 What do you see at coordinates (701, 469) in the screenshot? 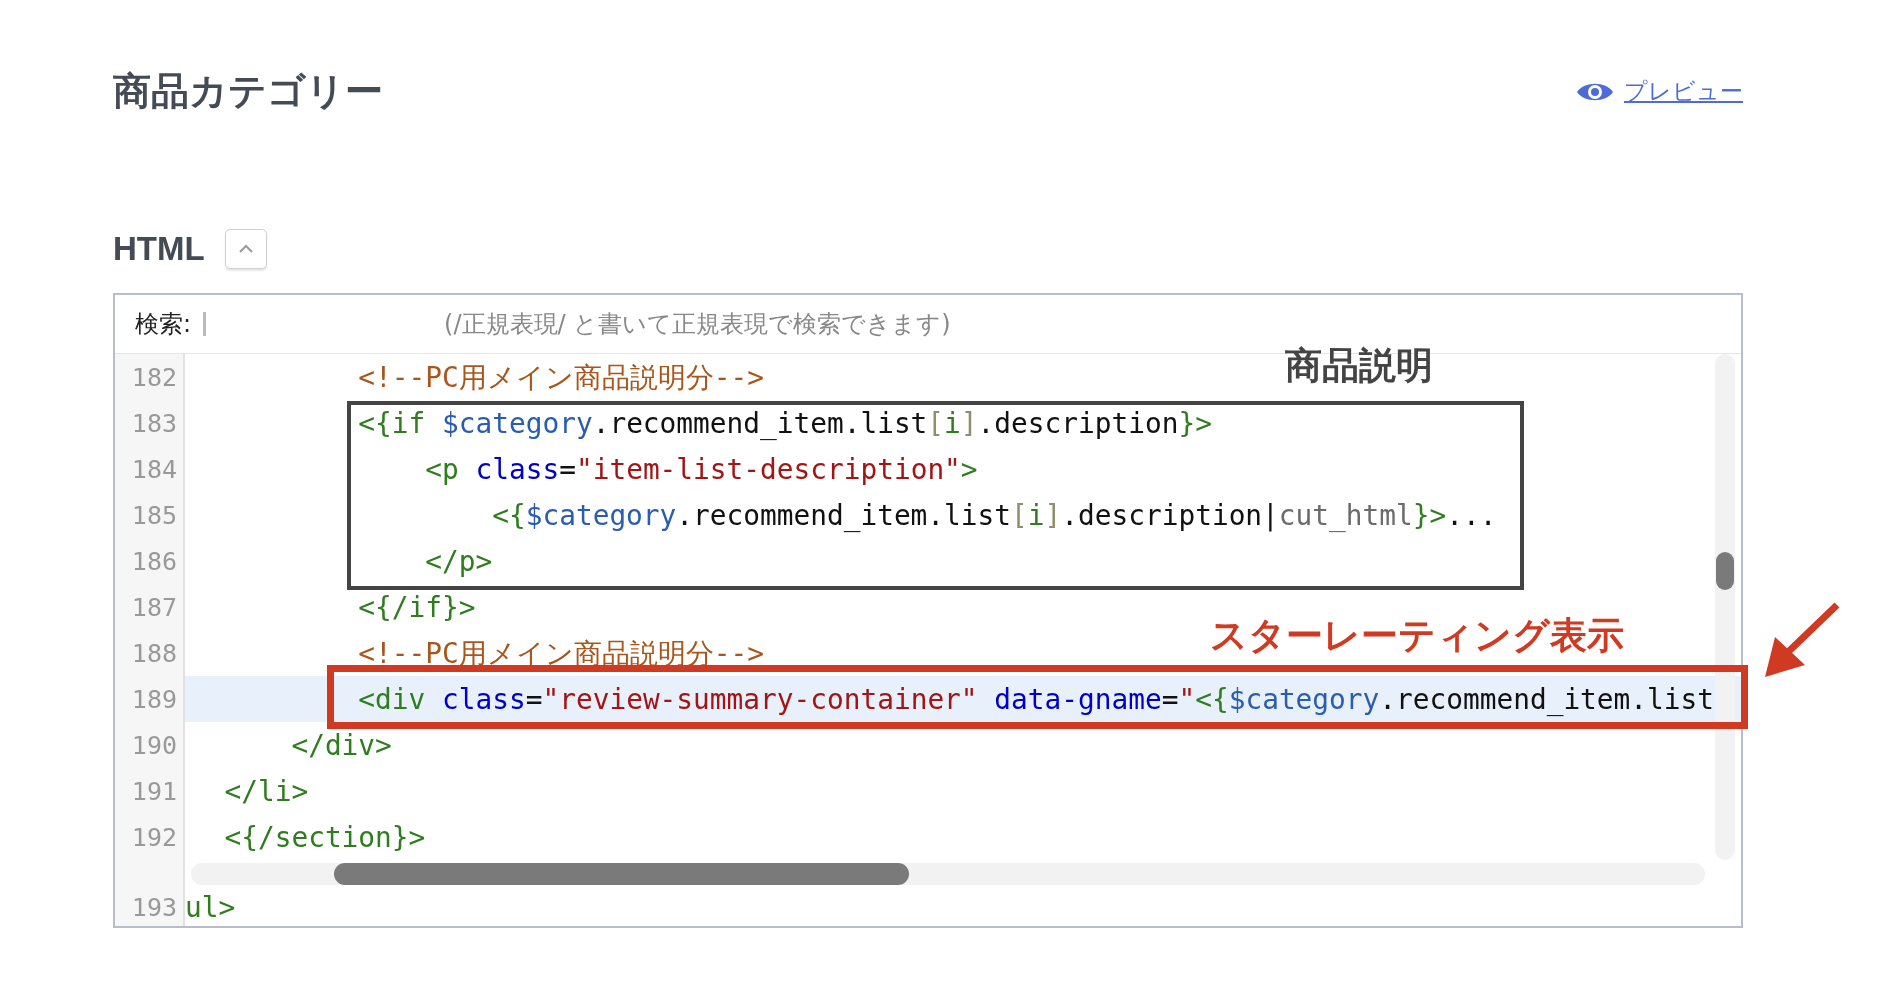
I see `code-line: <p class="item-list-description">` at bounding box center [701, 469].